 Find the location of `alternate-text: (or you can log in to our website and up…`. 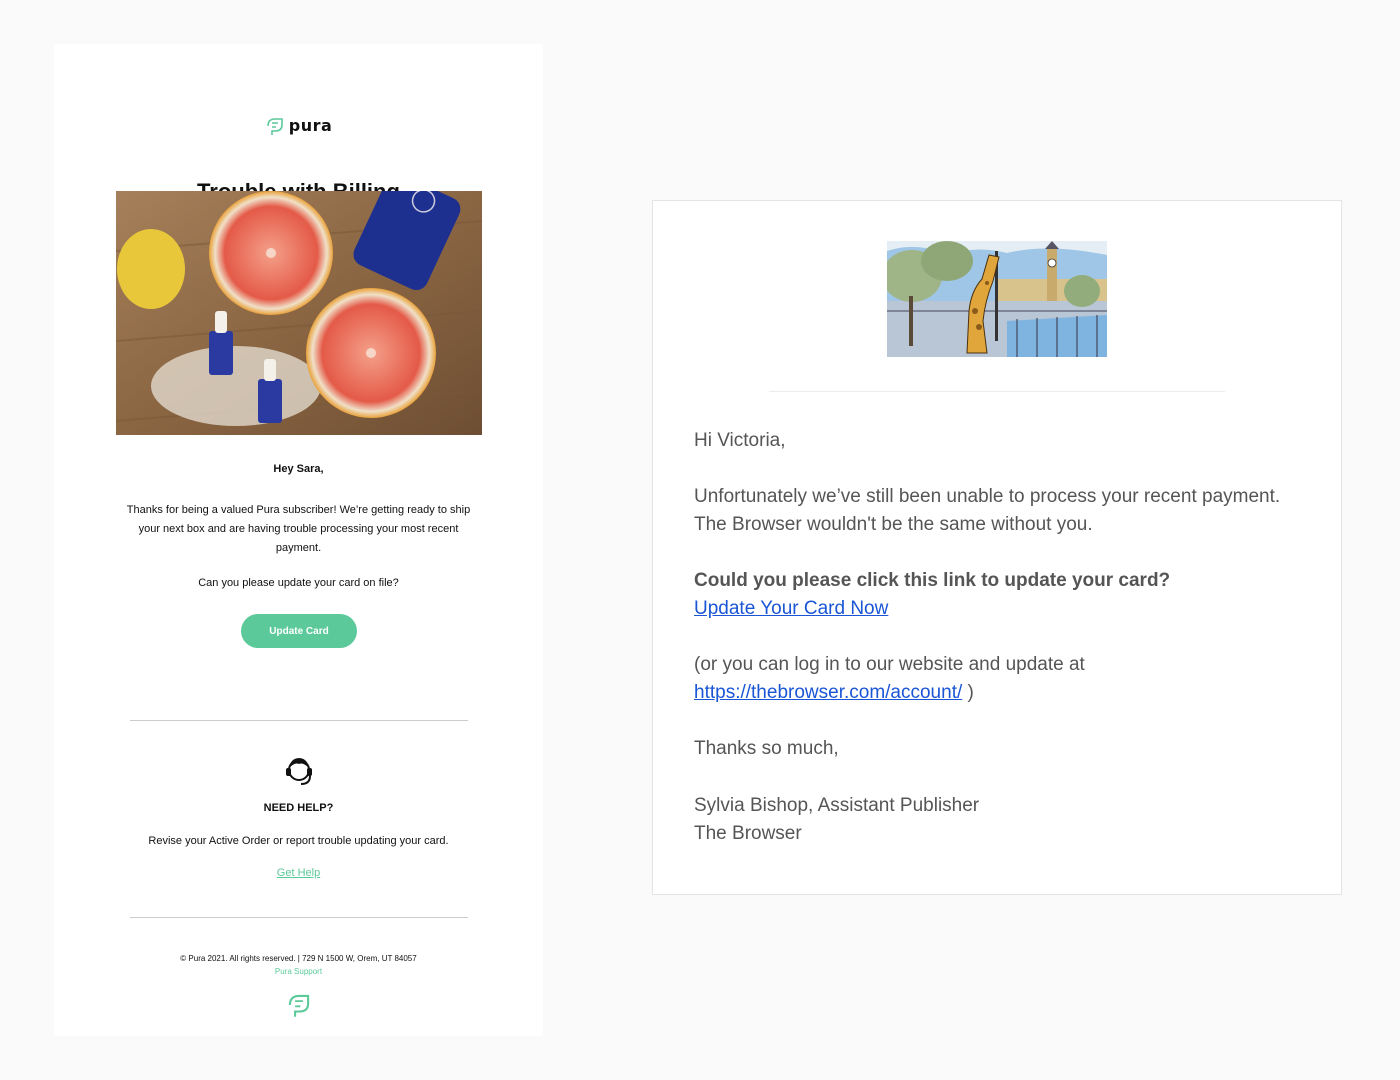

alternate-text: (or you can log in to our website and up… is located at coordinates (889, 664).